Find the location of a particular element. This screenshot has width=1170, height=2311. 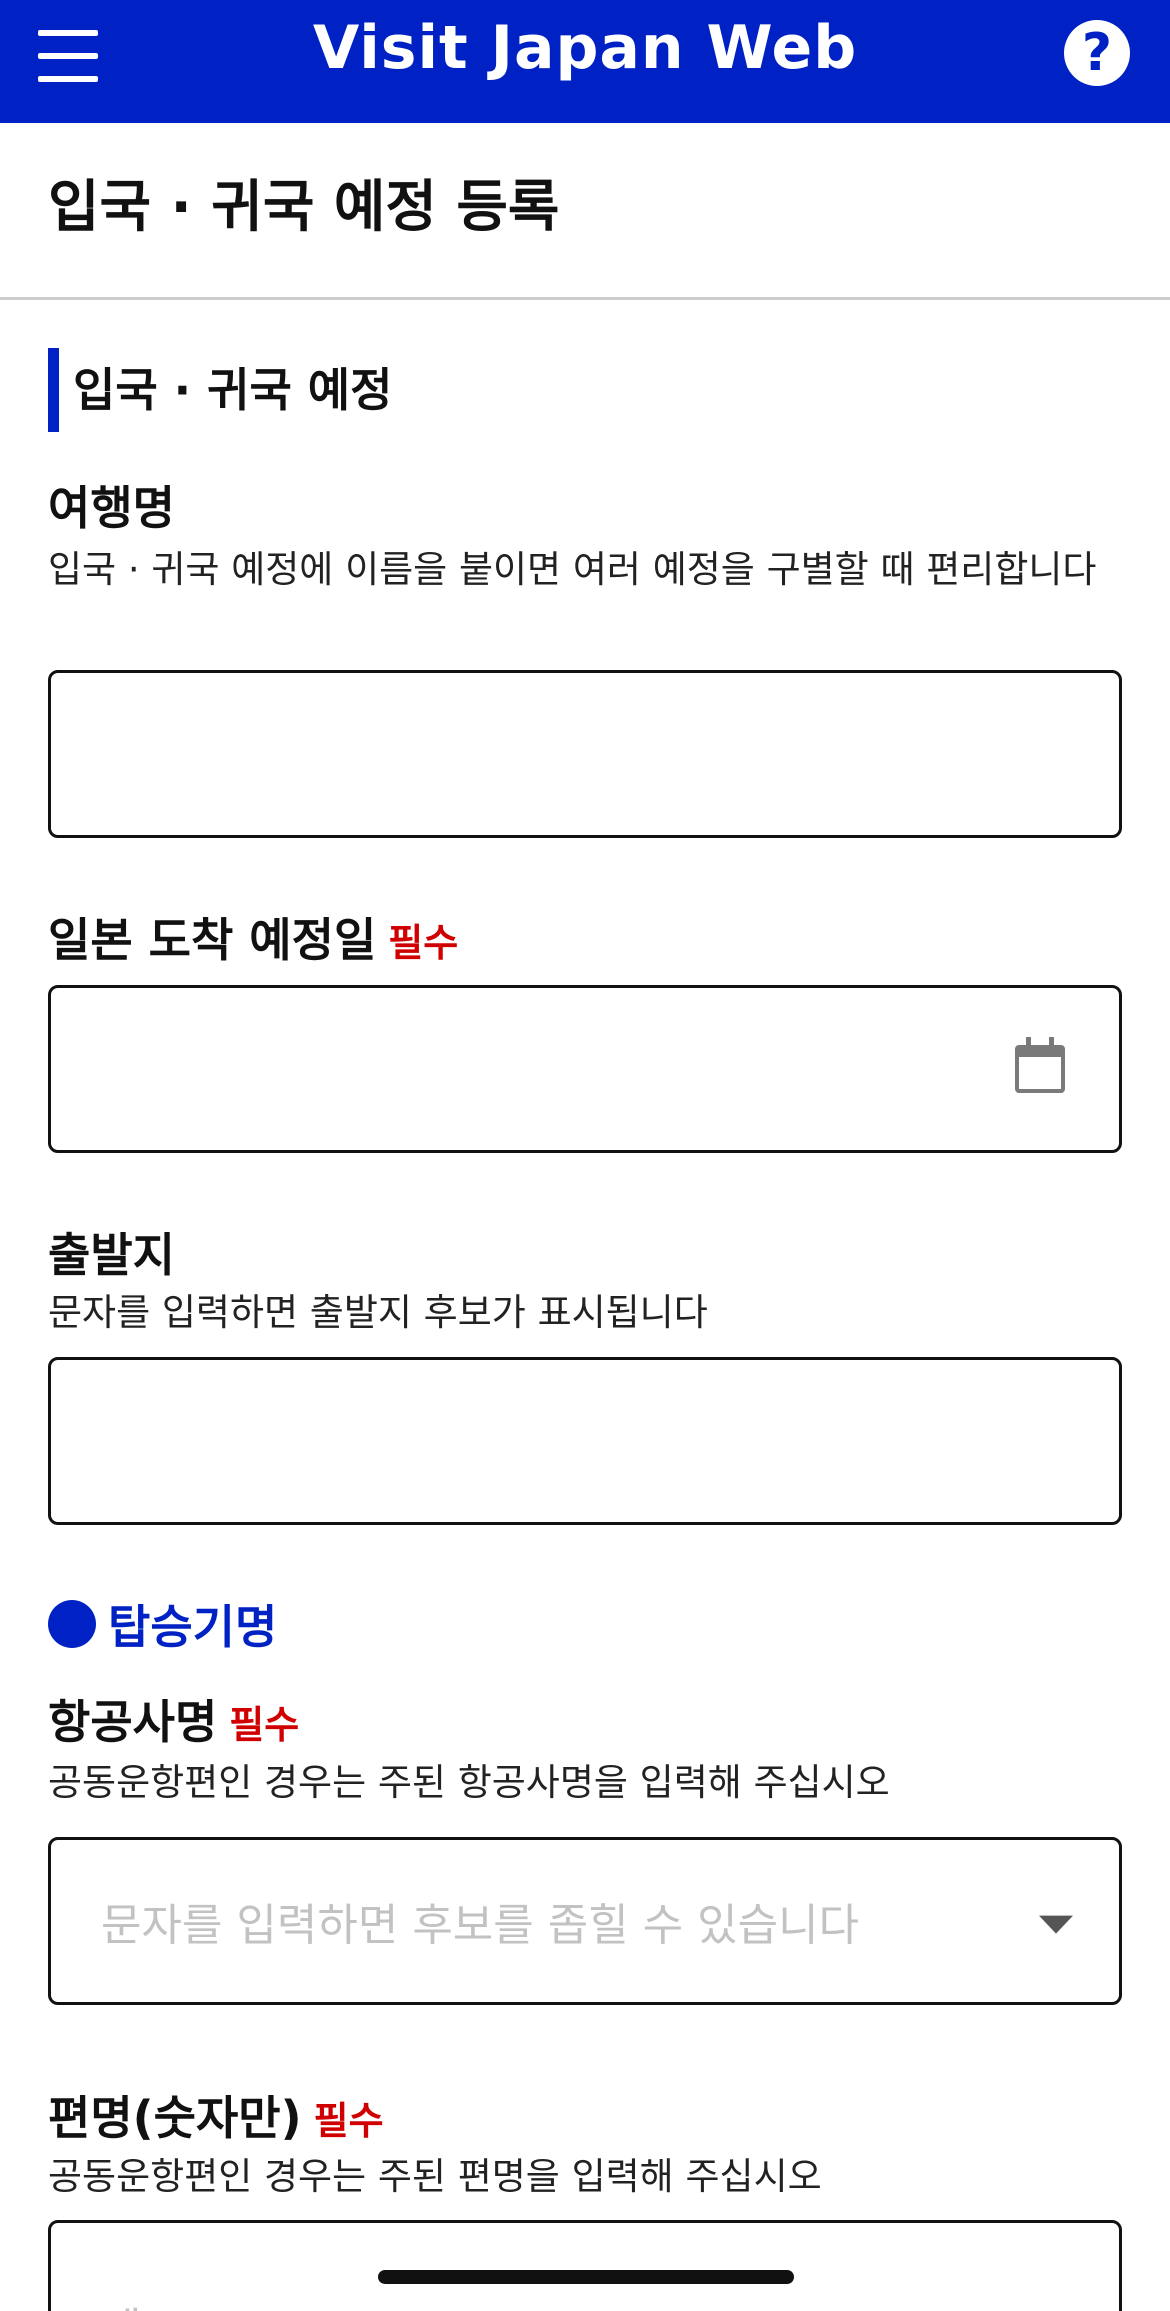

page-title: 입국 · 귀국 예정 등록 is located at coordinates (304, 207).